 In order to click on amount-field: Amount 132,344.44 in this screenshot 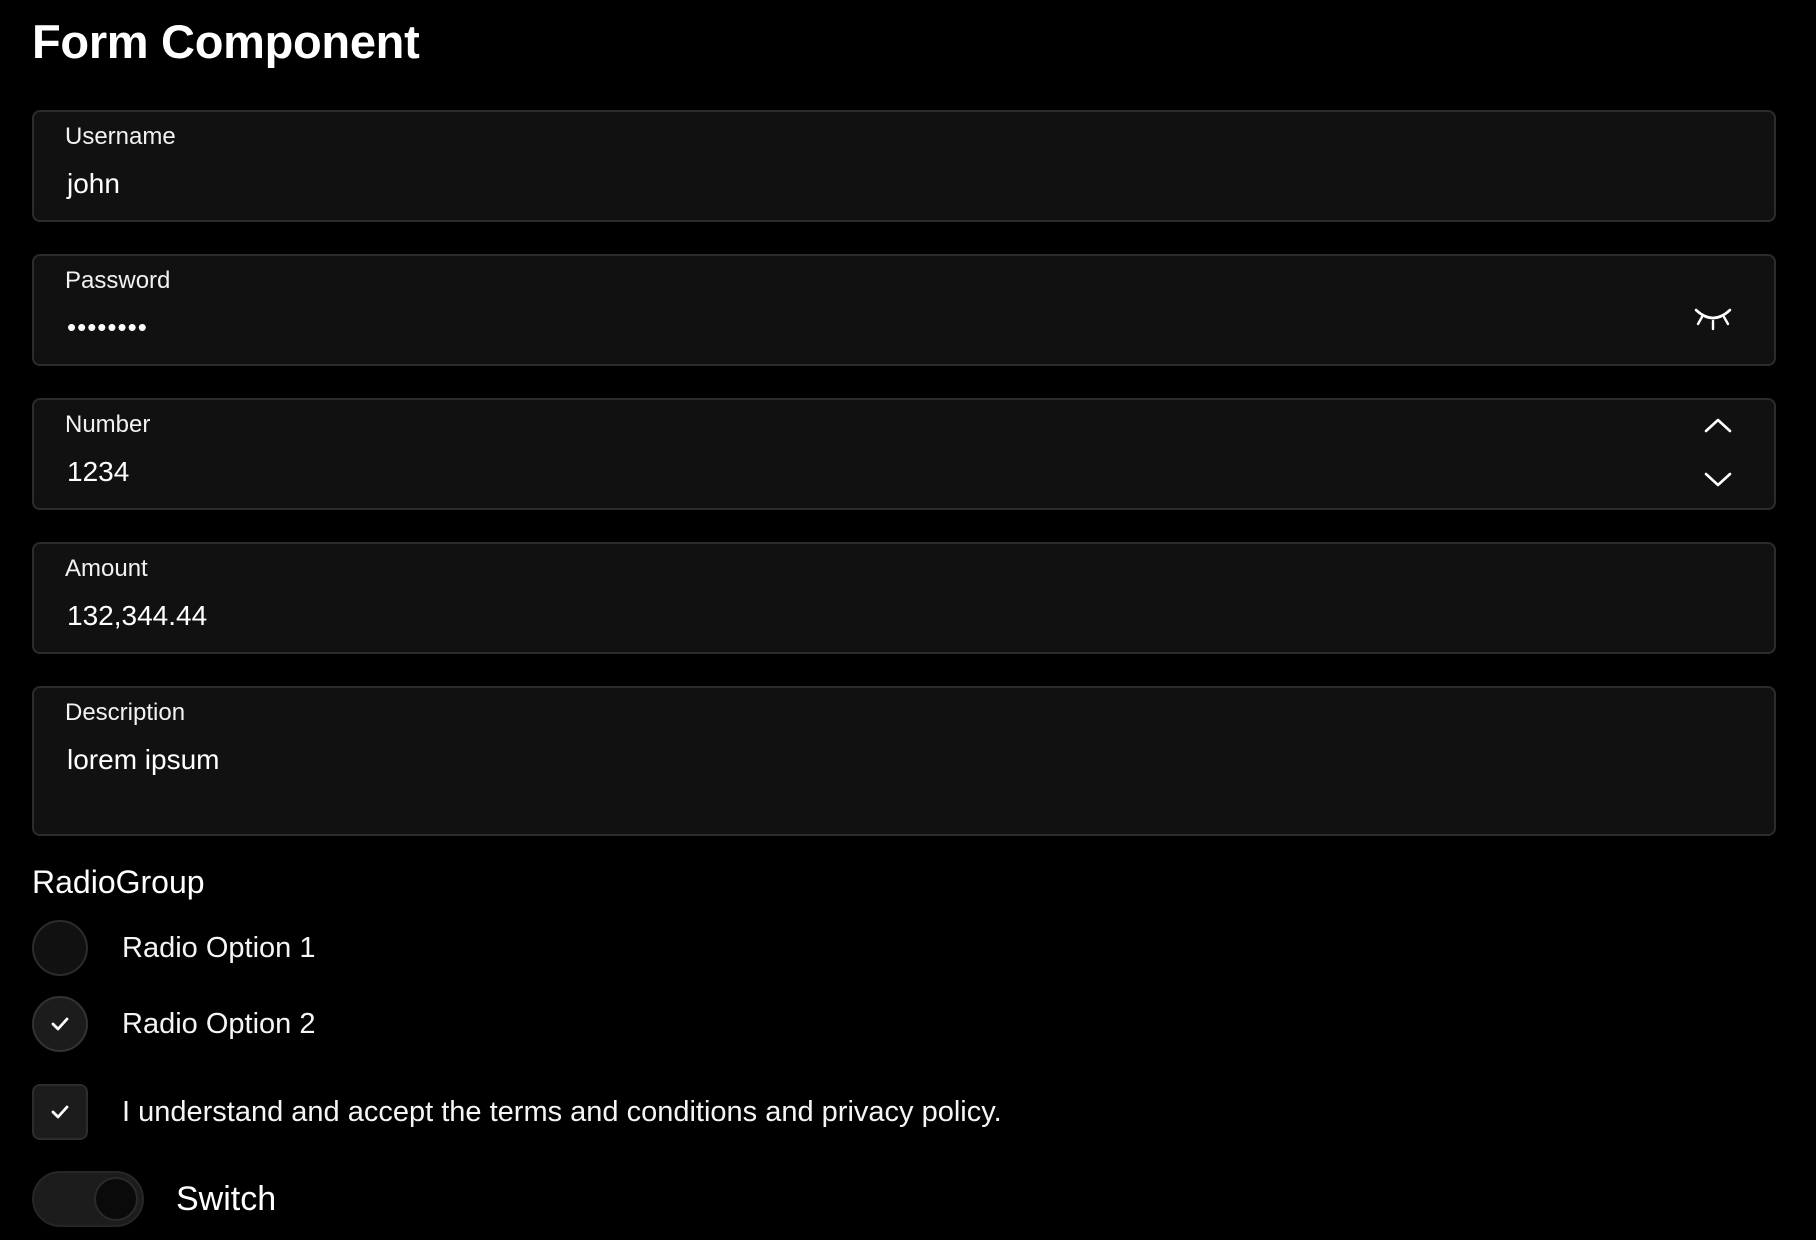, I will do `click(904, 598)`.